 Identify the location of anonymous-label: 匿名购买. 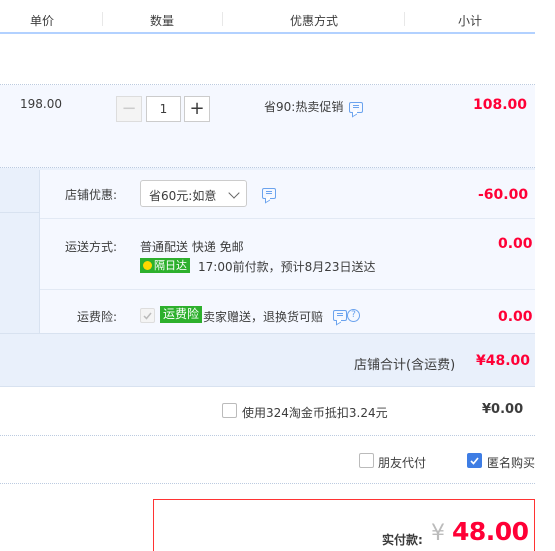
(511, 462).